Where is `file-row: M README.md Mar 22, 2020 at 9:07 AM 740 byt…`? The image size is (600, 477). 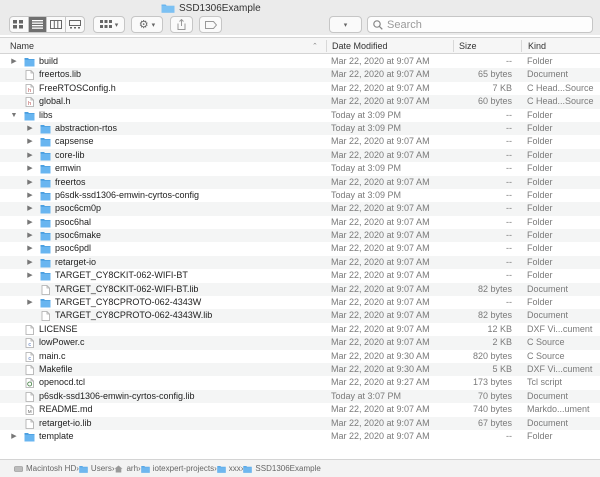
file-row: M README.md Mar 22, 2020 at 9:07 AM 740 byt… is located at coordinates (300, 409).